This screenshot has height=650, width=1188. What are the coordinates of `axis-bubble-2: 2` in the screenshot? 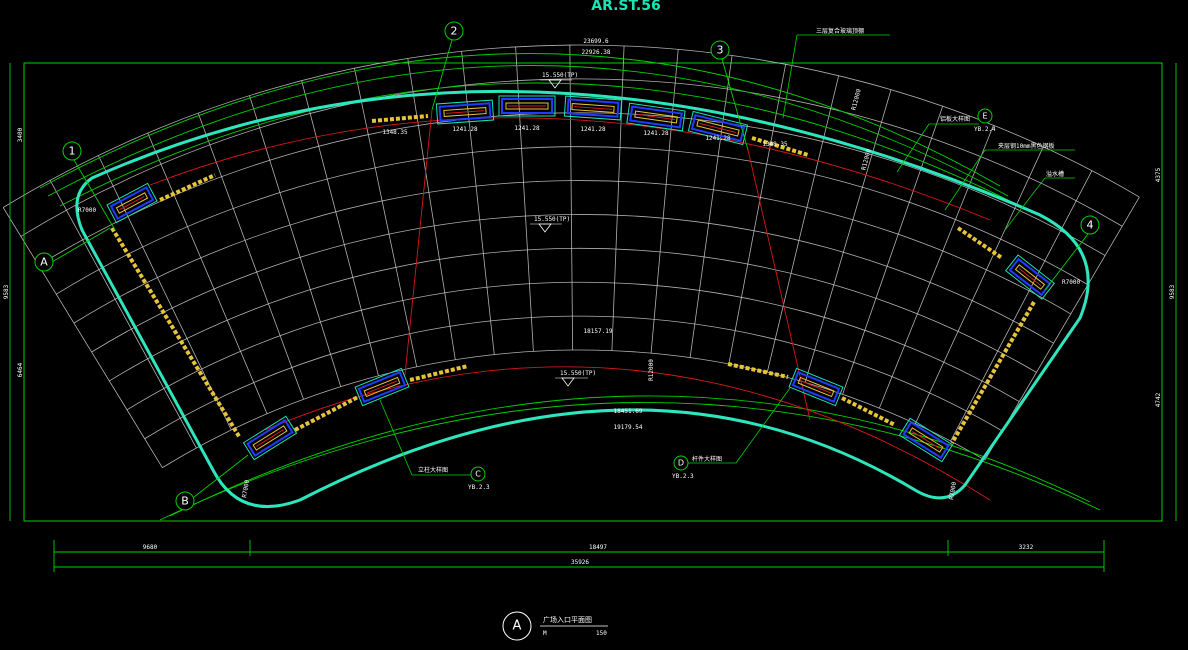 It's located at (447, 66).